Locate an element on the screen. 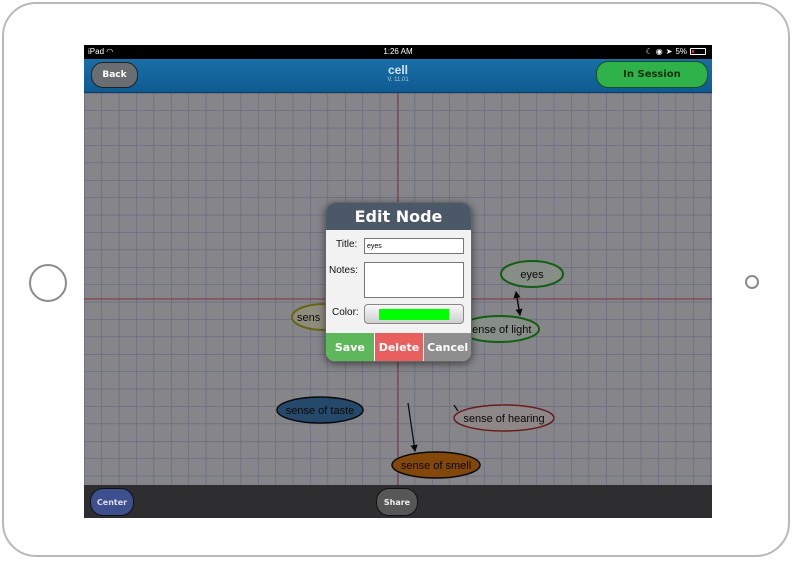 The width and height of the screenshot is (796, 562). lock-rotation-icon: ◉ is located at coordinates (659, 51).